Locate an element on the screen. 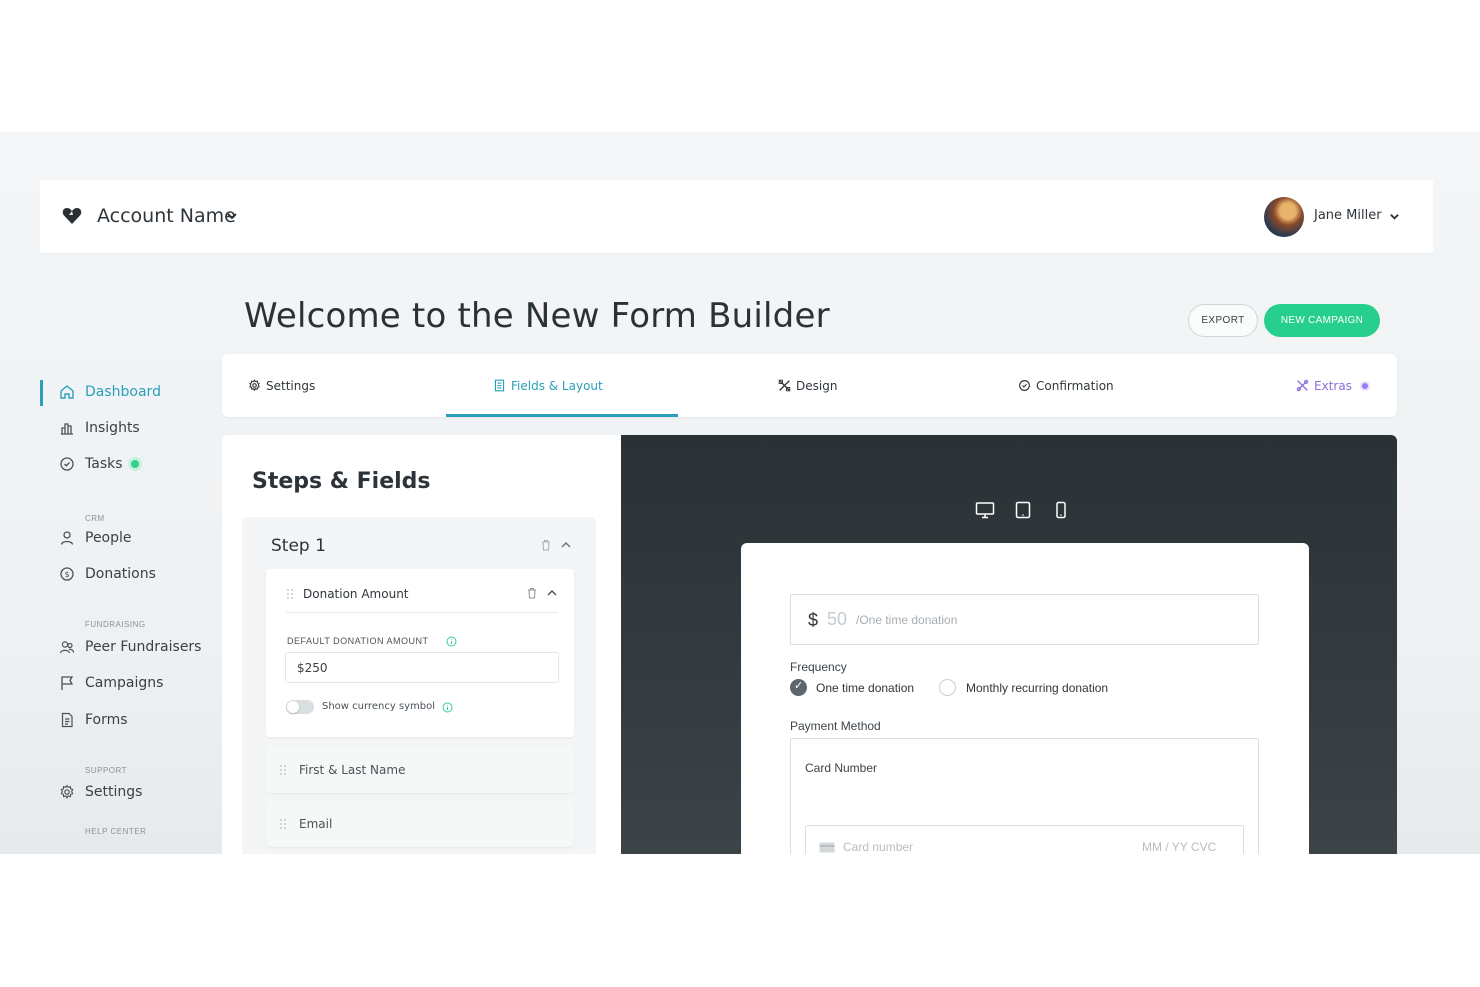 This screenshot has height=987, width=1480. currency-symbol: $ is located at coordinates (813, 620).